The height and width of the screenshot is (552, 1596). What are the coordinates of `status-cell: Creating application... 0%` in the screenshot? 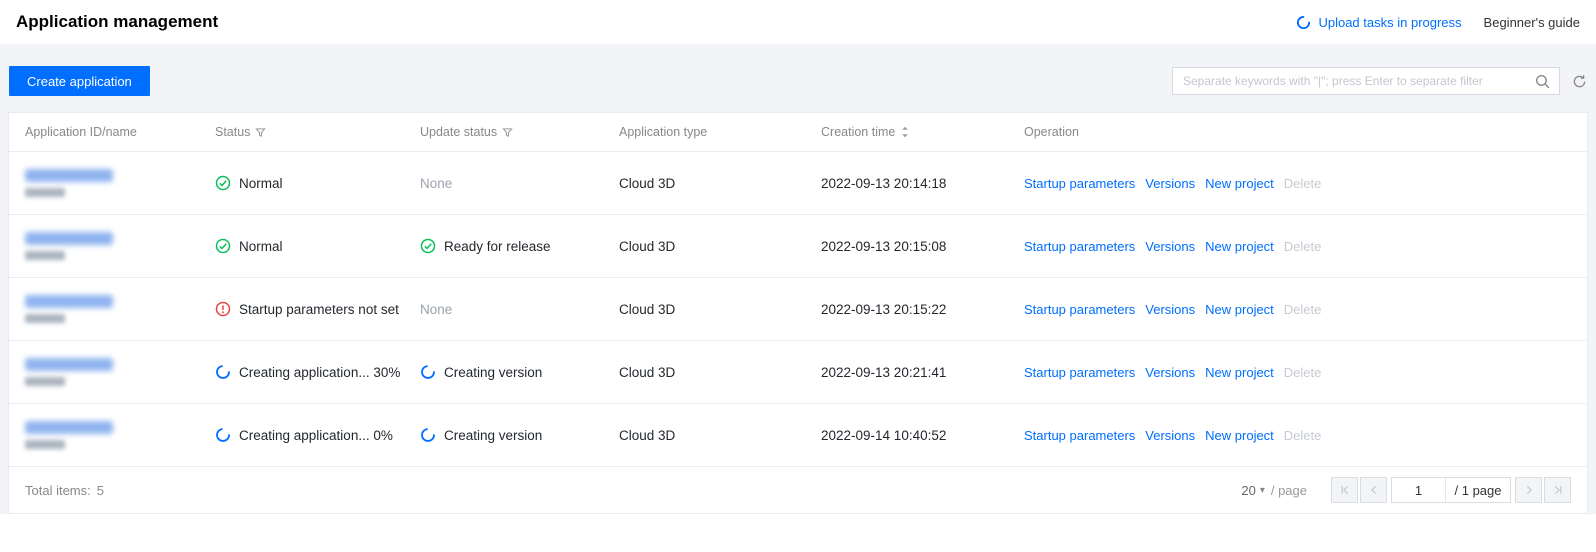 It's located at (317, 435).